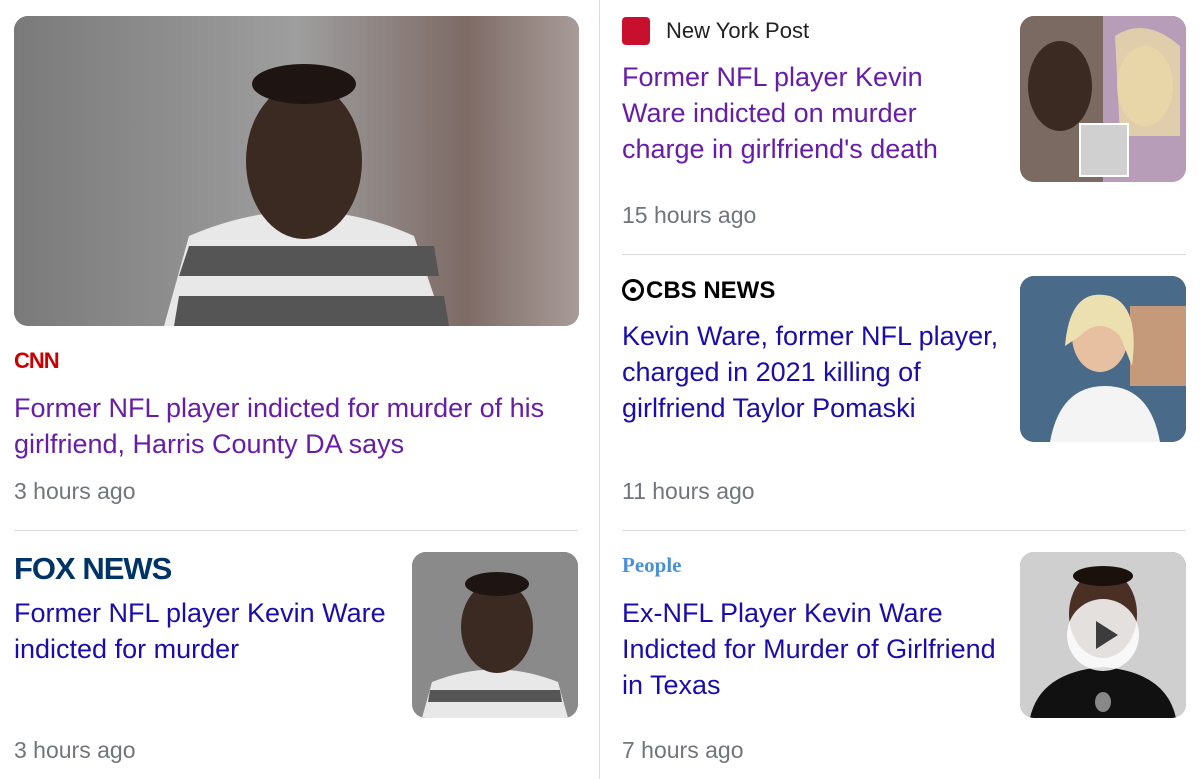 The image size is (1200, 779). I want to click on new-york-post-icon, so click(636, 31).